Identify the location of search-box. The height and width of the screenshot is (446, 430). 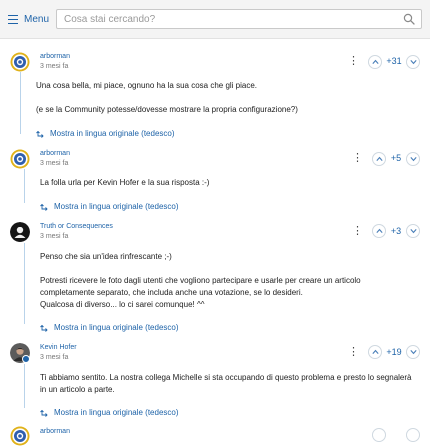
(239, 19).